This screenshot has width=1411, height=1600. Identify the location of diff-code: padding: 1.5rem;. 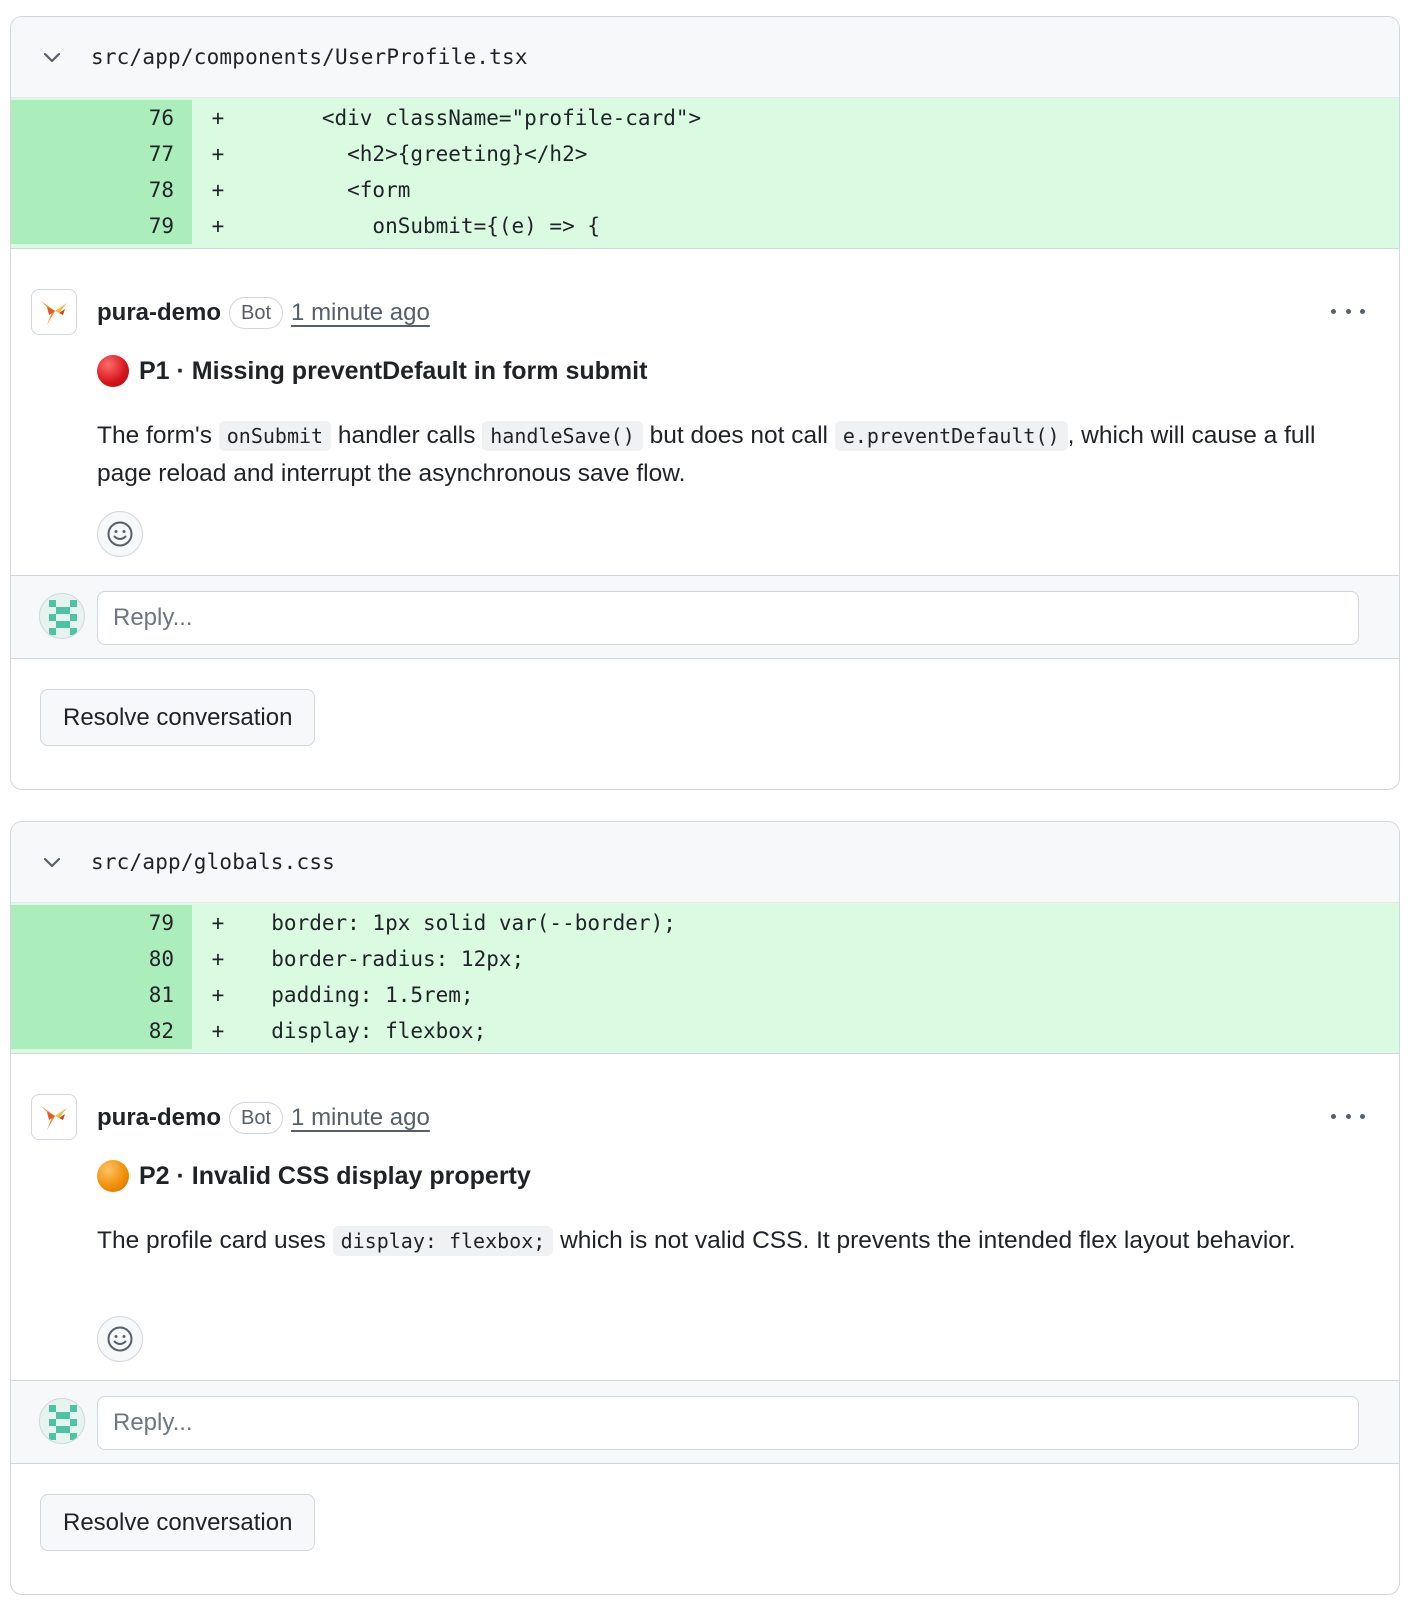
(360, 995).